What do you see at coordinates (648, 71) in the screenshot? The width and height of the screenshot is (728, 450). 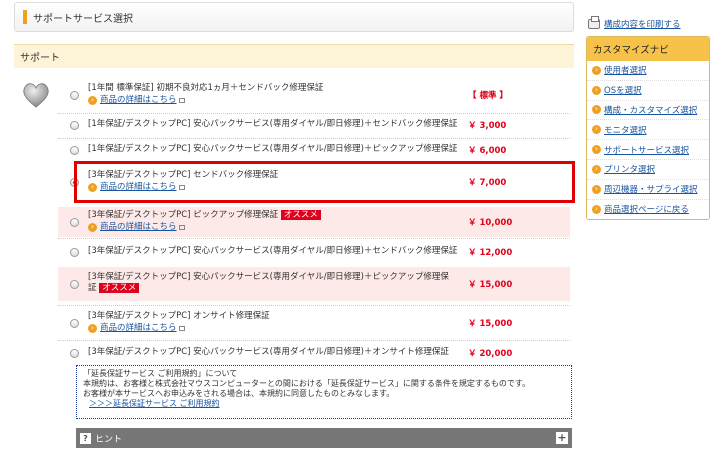 I see `nav-item-user: › 使用者選択` at bounding box center [648, 71].